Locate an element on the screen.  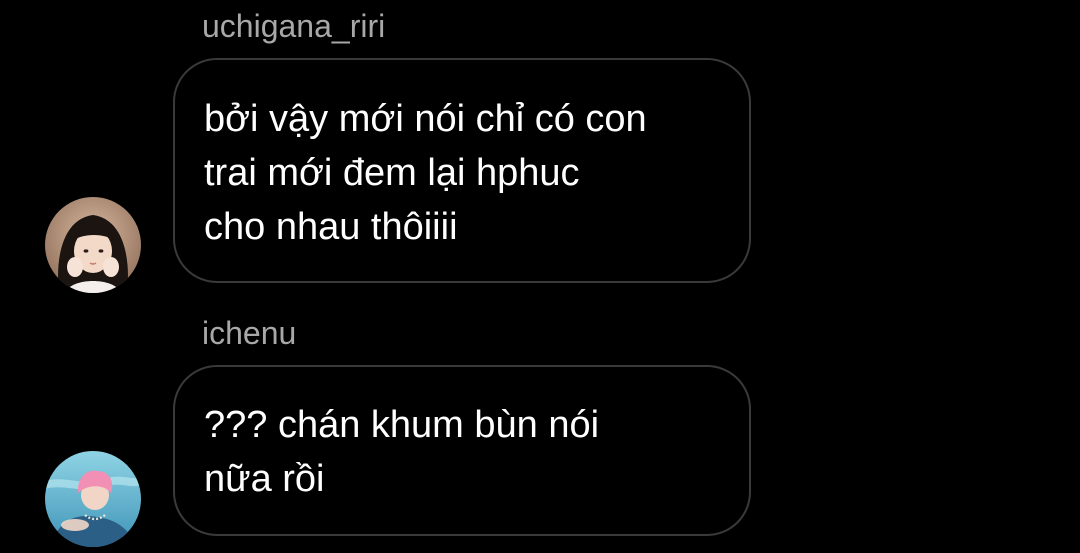
message-text: ??? chán khum bùn nói nữa rồi is located at coordinates (402, 452).